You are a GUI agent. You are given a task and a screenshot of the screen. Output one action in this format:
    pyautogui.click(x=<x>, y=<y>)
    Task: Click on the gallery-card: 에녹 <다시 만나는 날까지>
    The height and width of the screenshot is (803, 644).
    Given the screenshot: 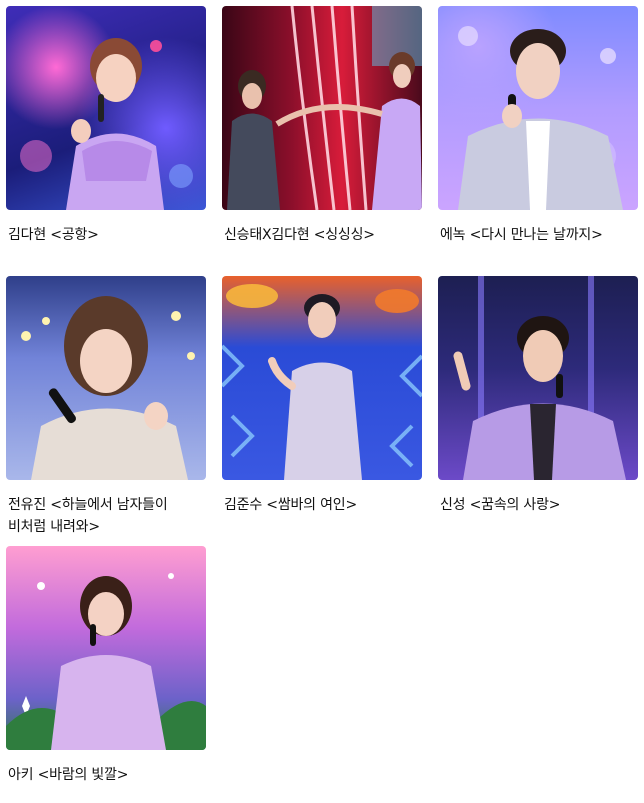 What is the action you would take?
    pyautogui.click(x=538, y=141)
    